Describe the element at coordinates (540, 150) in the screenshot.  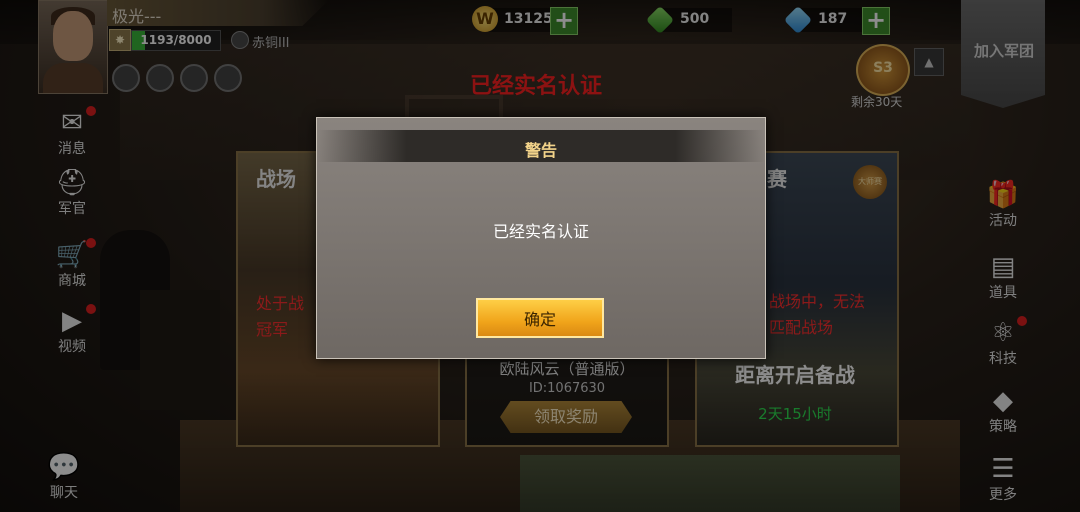
I see `dialog-title: 警告` at that location.